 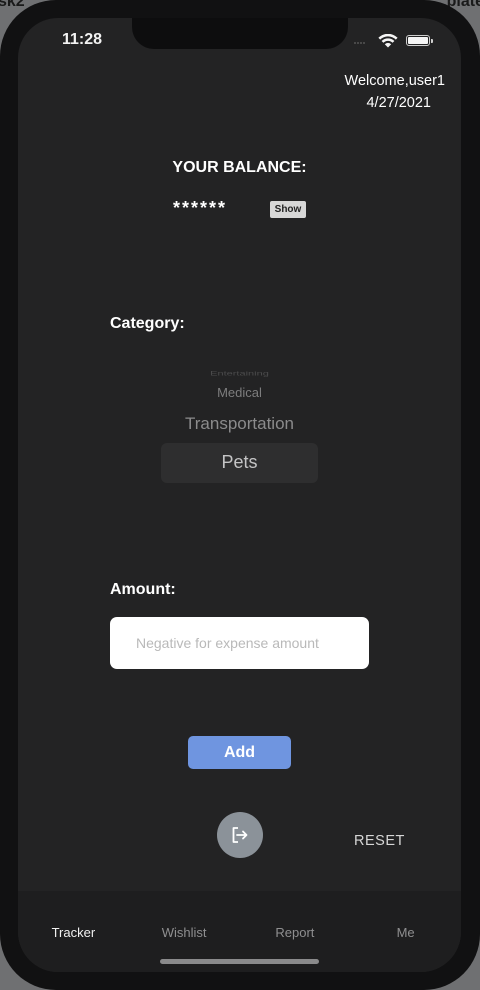 I want to click on status-time: 11:28, so click(x=82, y=39).